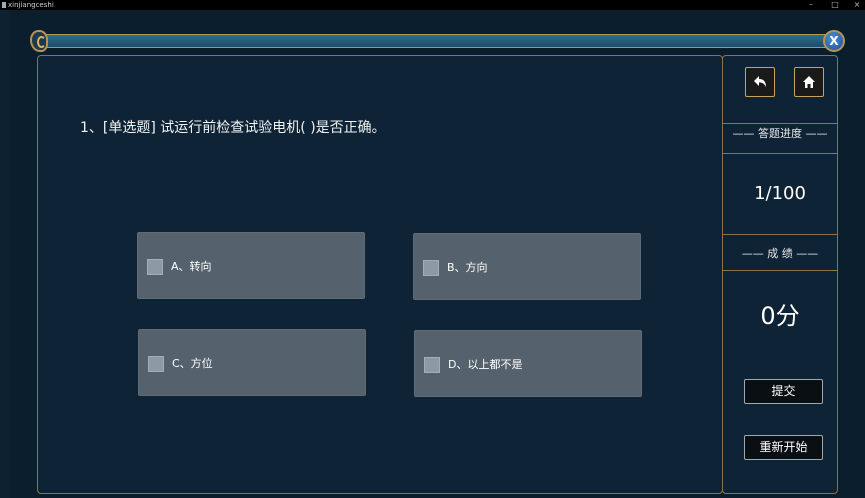 The image size is (865, 498). I want to click on back-arrow-icon, so click(760, 81).